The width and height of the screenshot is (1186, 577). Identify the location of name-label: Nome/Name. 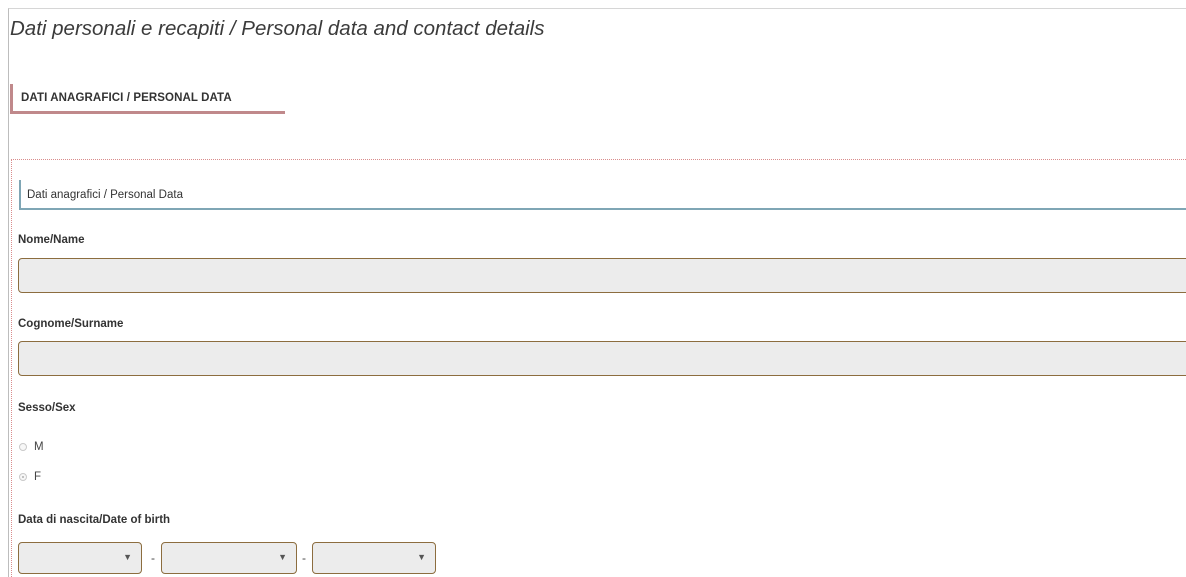
(51, 240).